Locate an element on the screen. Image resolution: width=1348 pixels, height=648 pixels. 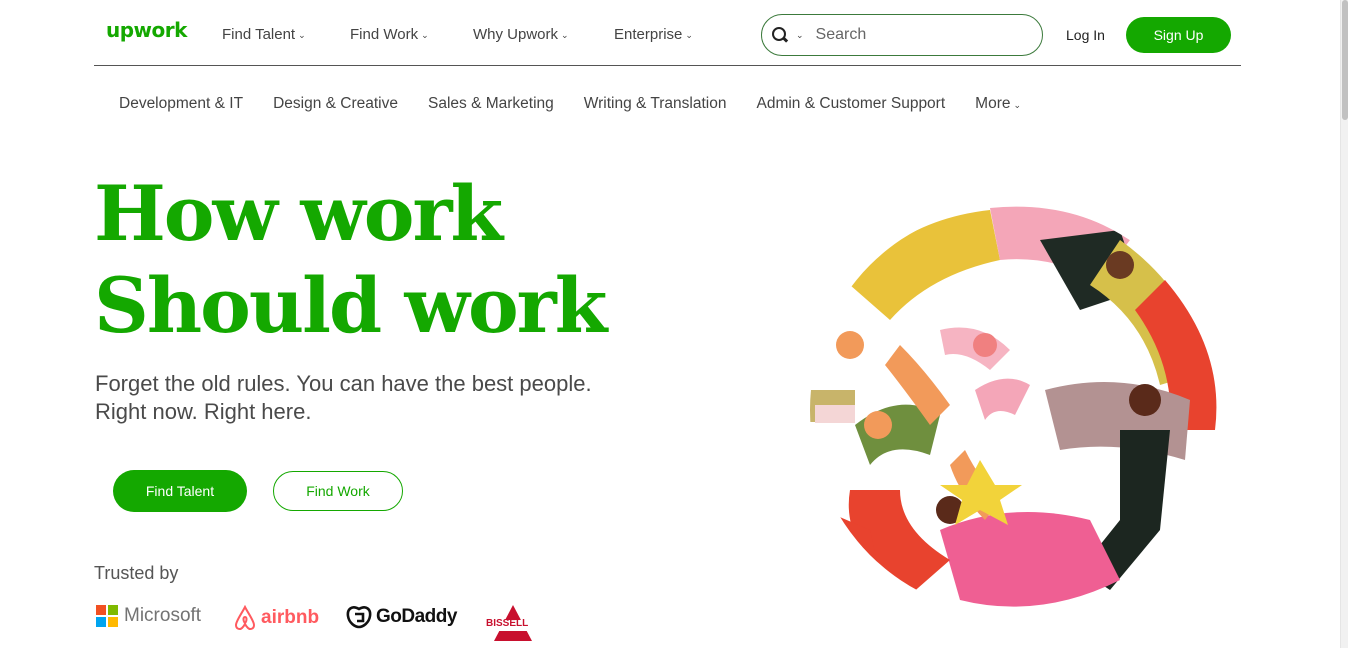
nav-enterprise: Enterprise ⌄ is located at coordinates (653, 34).